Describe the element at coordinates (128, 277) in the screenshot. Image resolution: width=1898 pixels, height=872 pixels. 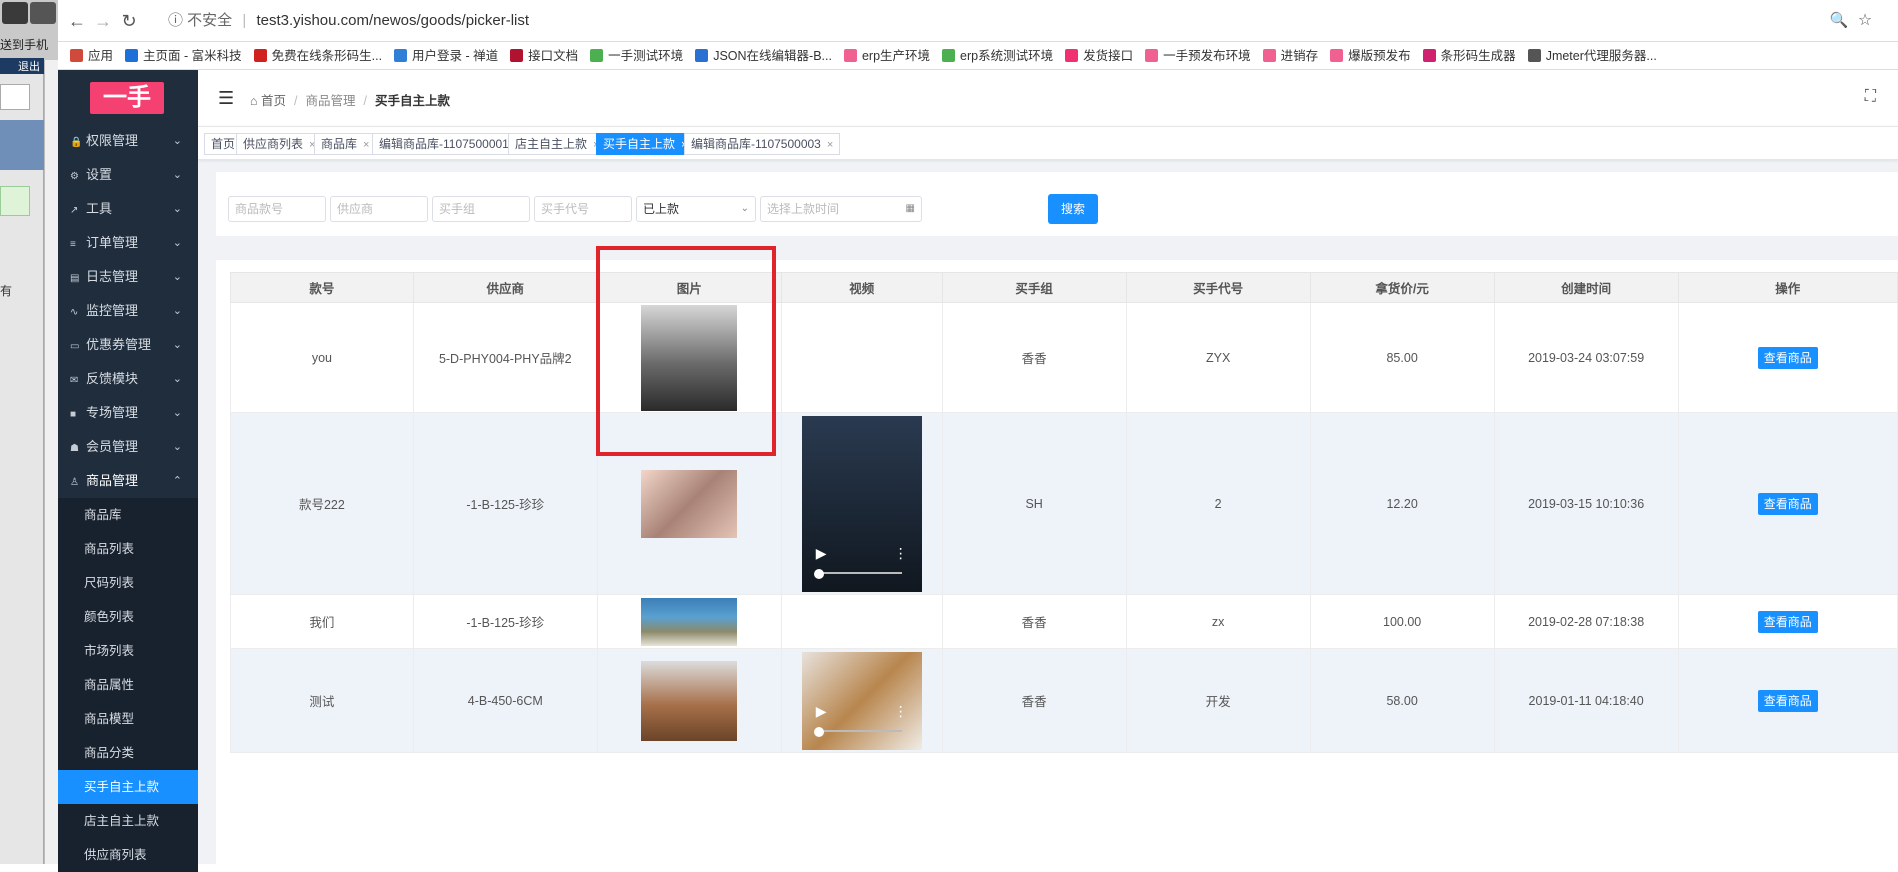
I see `sidebar-item: ▤ 日志管理 ⌄` at that location.